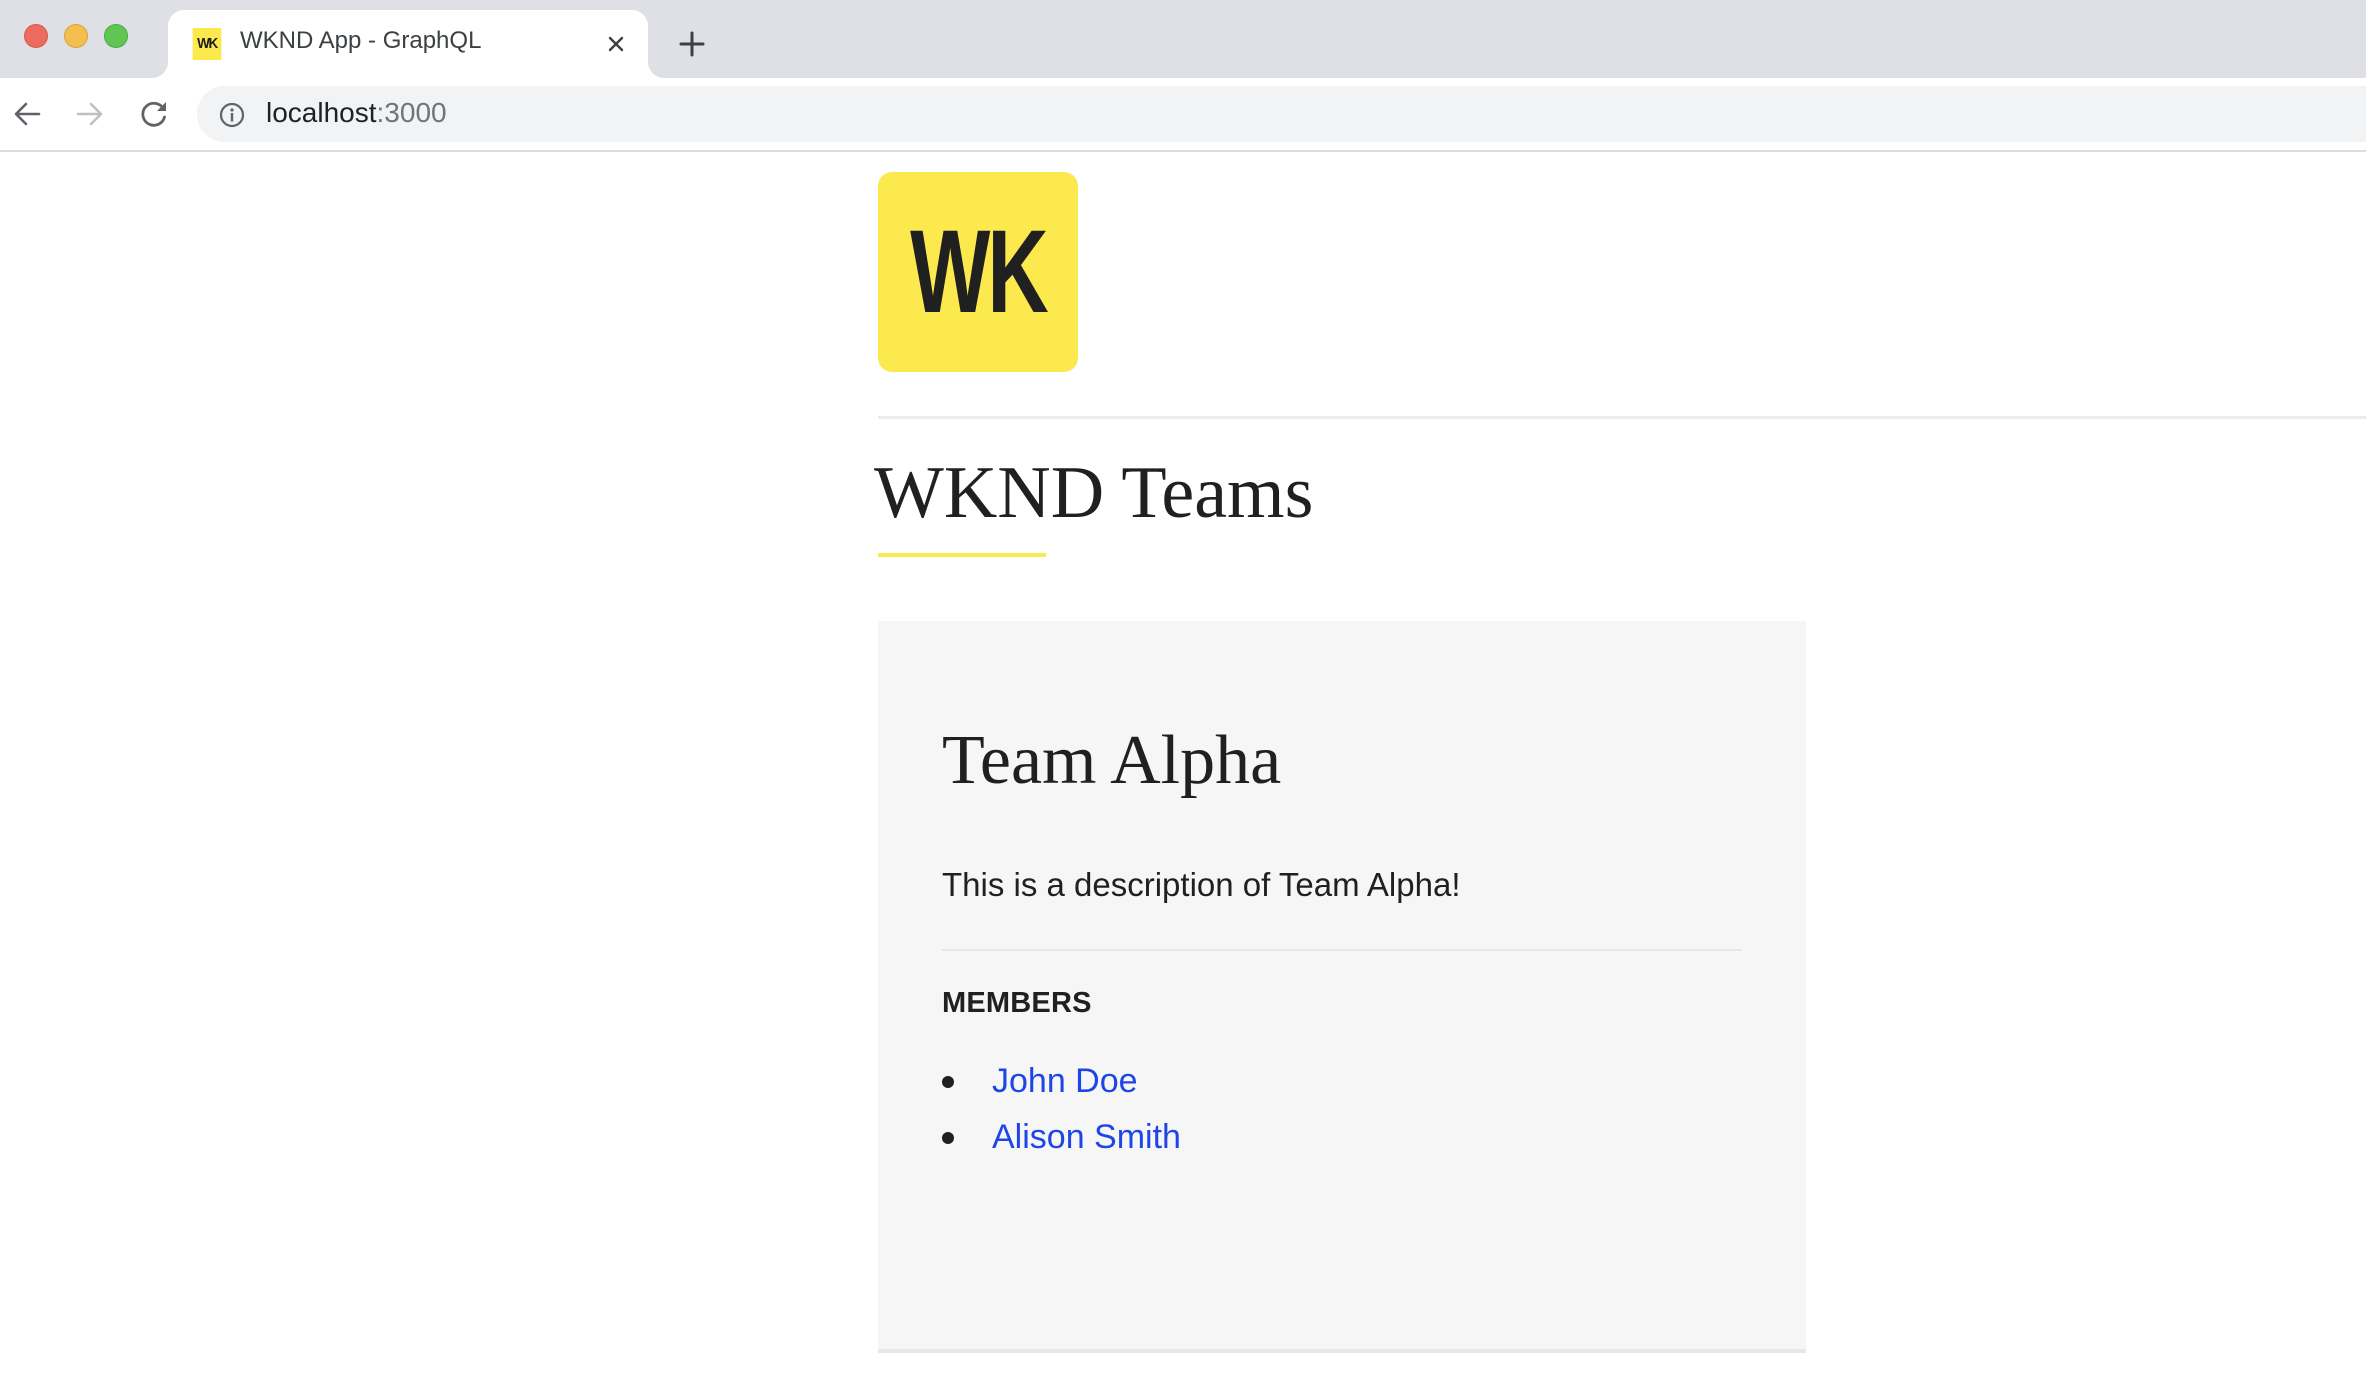 This screenshot has width=2366, height=1392. I want to click on window-close-button, so click(36, 36).